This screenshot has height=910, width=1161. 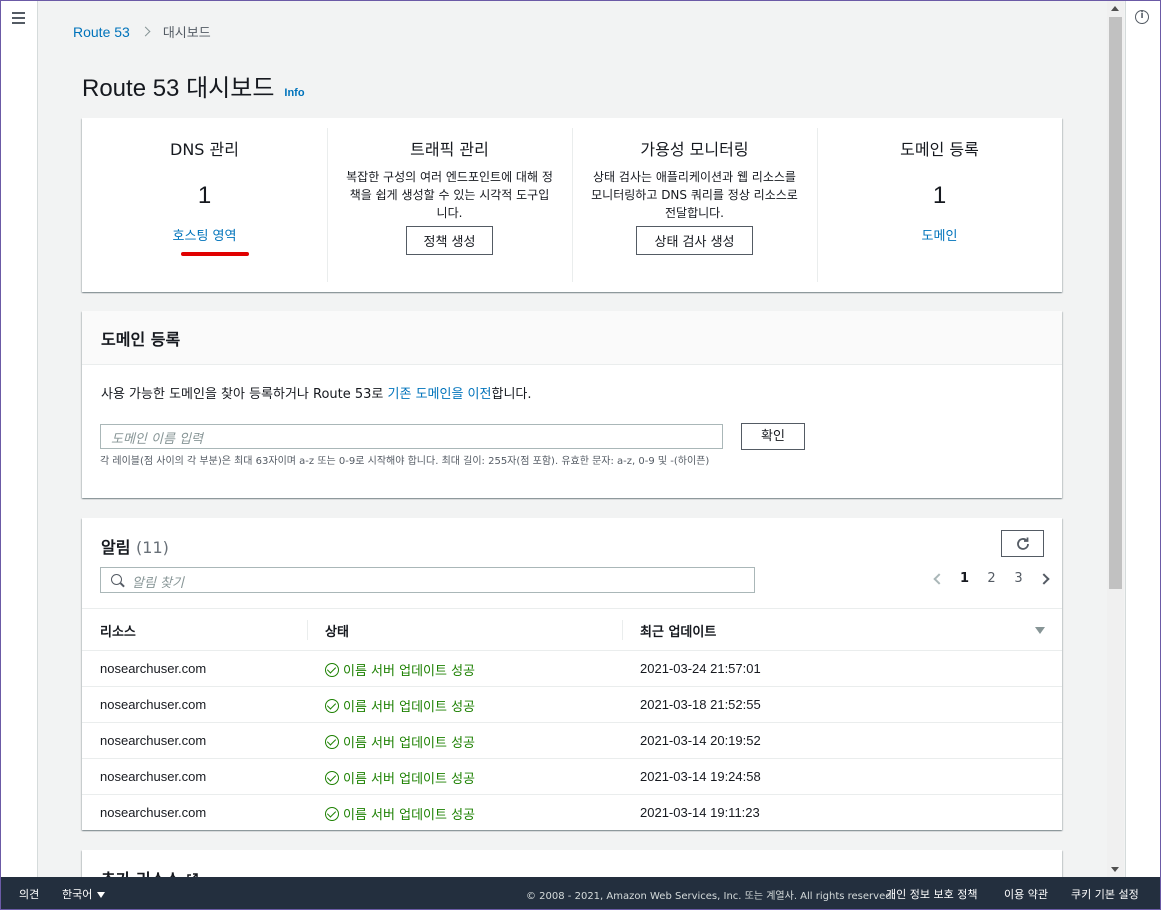 What do you see at coordinates (1115, 8) in the screenshot?
I see `scroll-up-arrow-icon` at bounding box center [1115, 8].